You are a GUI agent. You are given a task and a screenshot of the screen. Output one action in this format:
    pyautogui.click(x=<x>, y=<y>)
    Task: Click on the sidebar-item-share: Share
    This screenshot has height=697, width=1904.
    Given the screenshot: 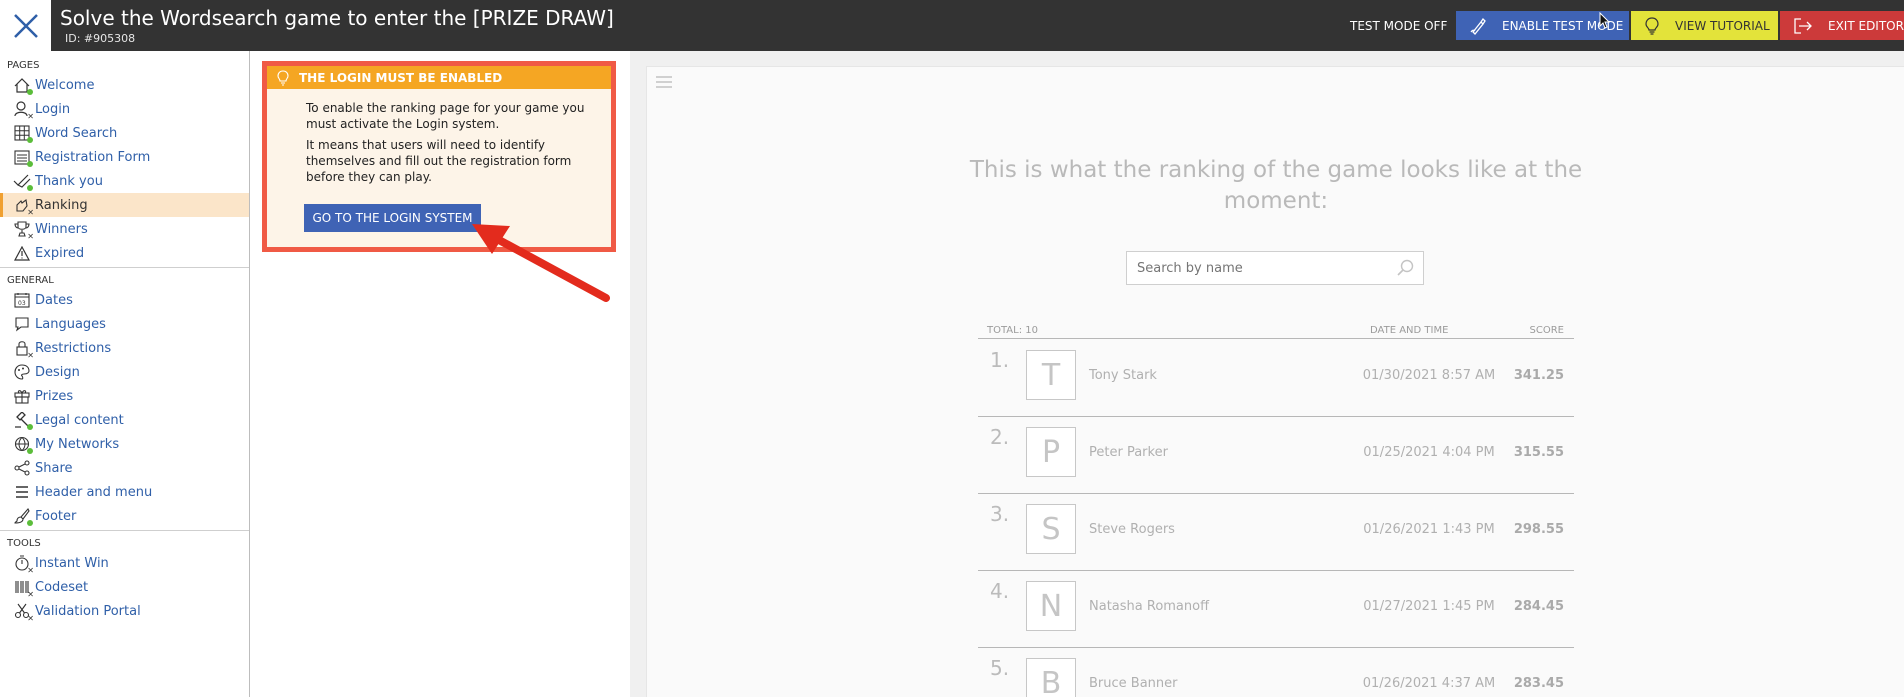 What is the action you would take?
    pyautogui.click(x=124, y=468)
    